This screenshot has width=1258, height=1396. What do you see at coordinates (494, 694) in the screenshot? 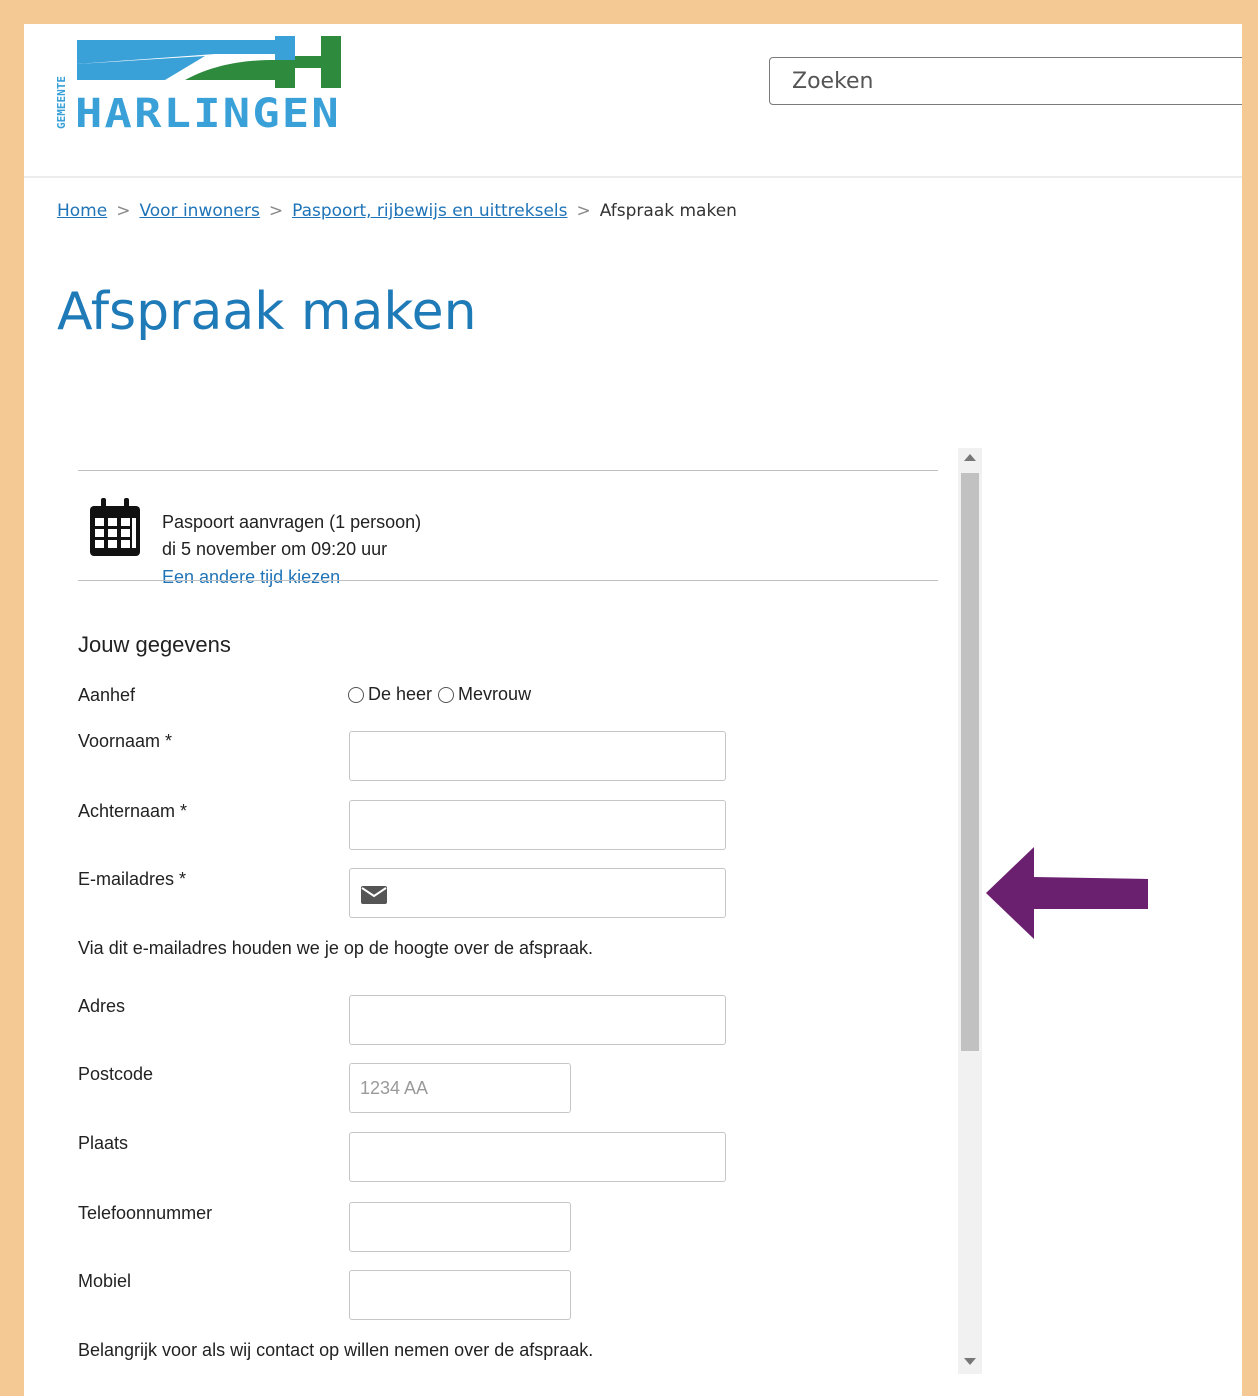
I see `radio-mevrouw-label: Mevrouw` at bounding box center [494, 694].